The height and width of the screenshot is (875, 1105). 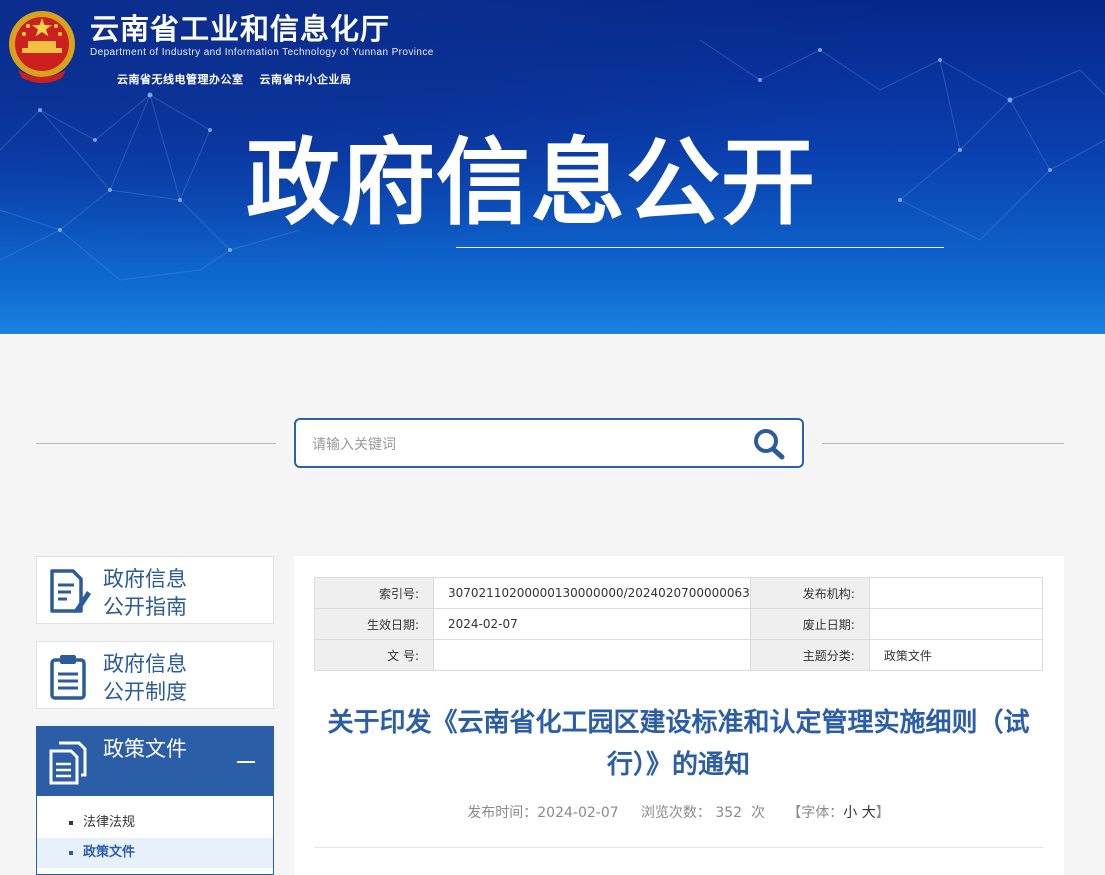 I want to click on meta-value-index-no: 30702110200000130000000/2024020700000063, so click(x=592, y=593).